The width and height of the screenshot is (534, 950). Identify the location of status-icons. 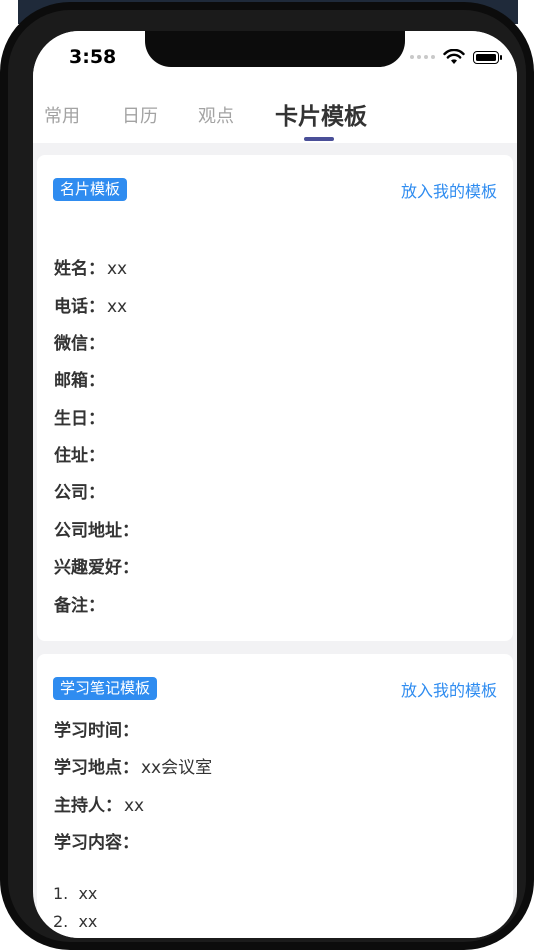
(456, 57).